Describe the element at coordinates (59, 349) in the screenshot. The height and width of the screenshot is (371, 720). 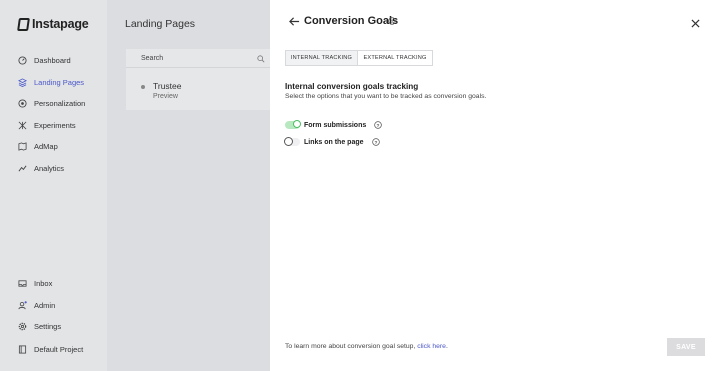
I see `sidebar-item-label: Default Project` at that location.